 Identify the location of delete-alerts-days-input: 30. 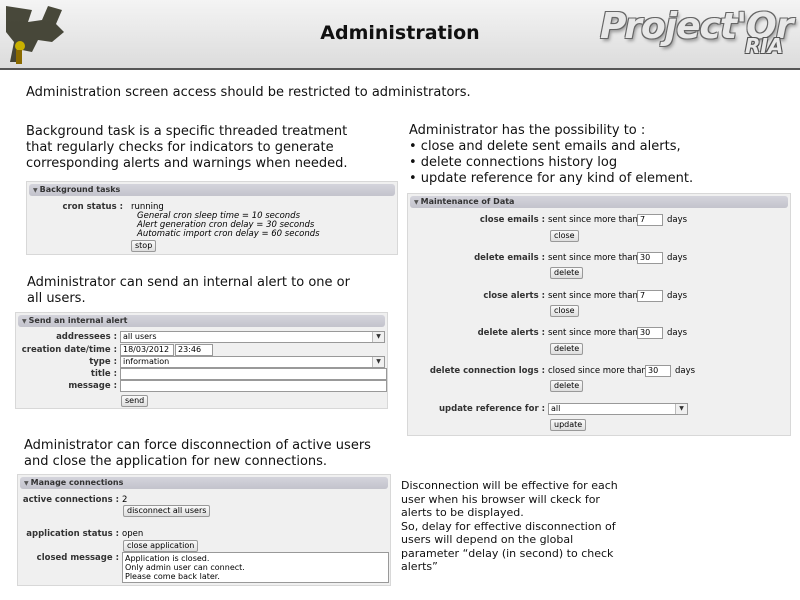
(650, 333).